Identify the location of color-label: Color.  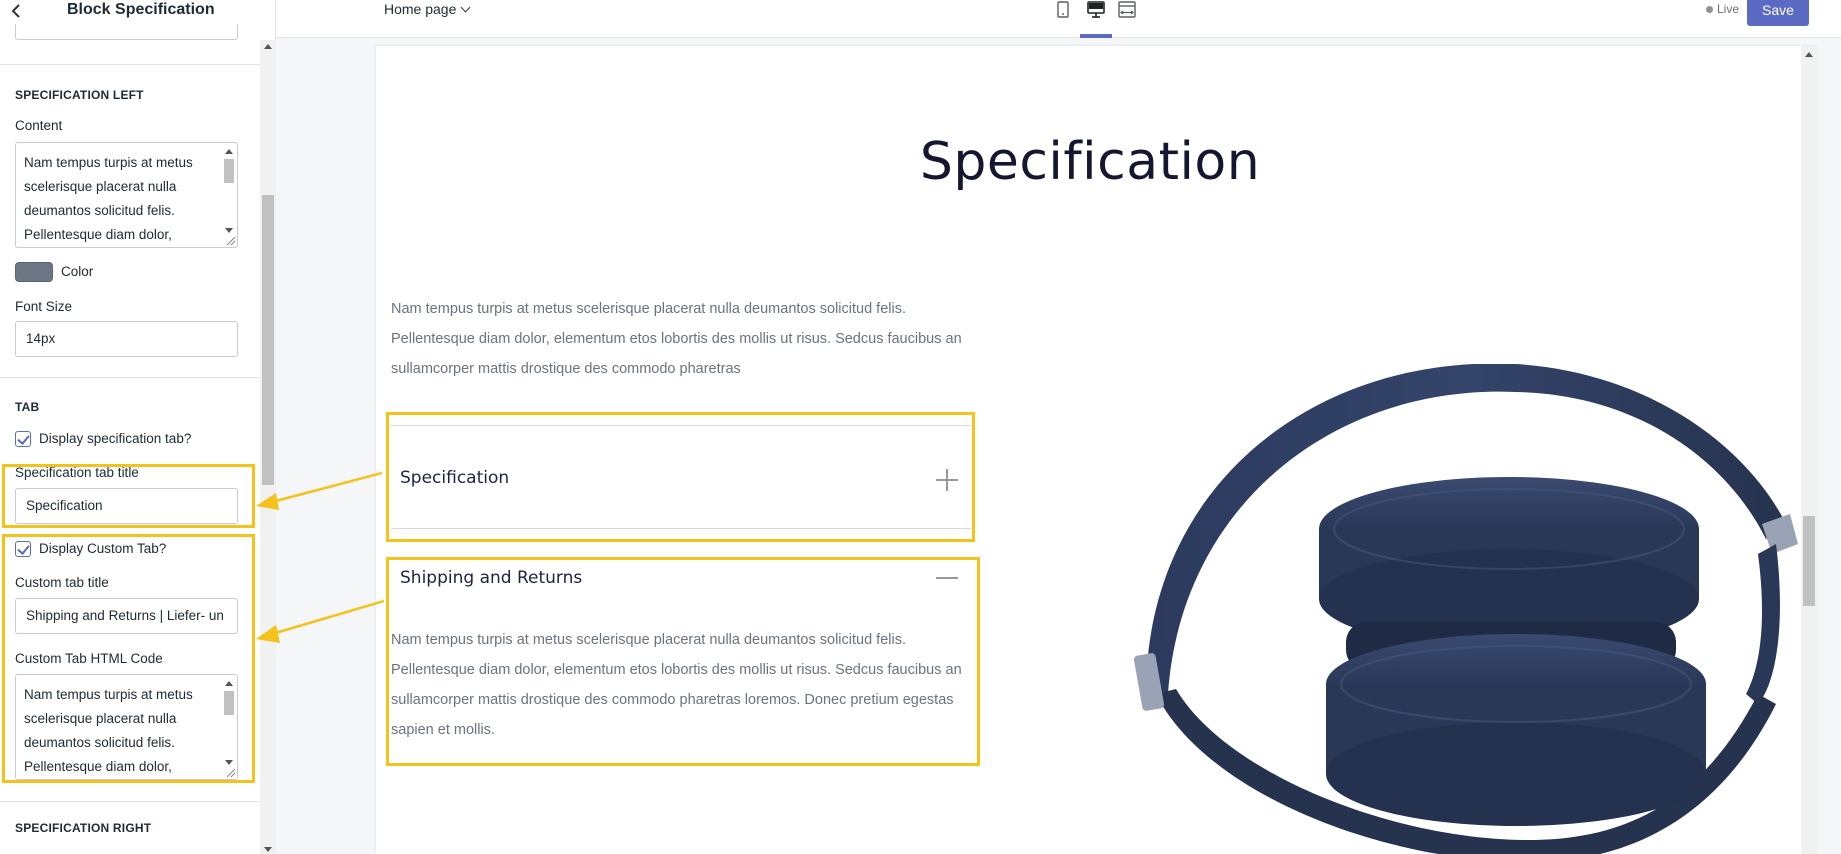
(77, 271).